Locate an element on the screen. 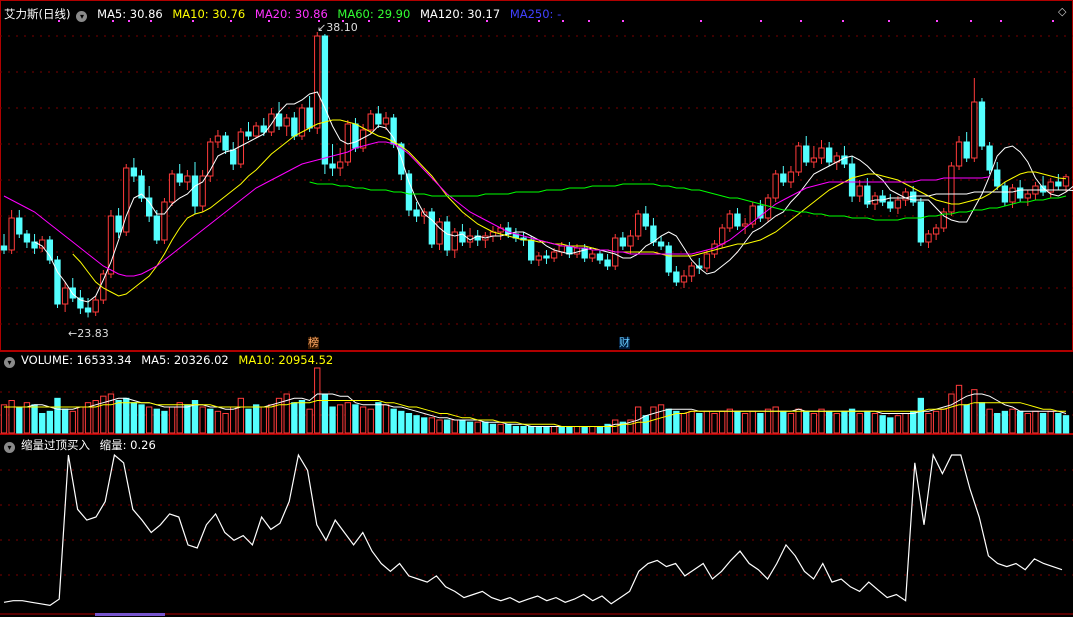  bang-marker: 榜 is located at coordinates (313, 343).